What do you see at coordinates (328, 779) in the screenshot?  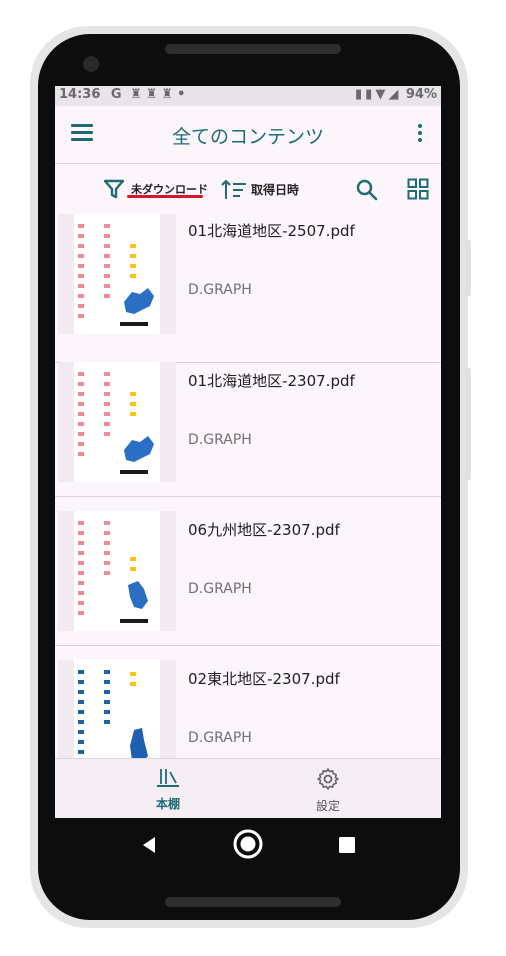 I see `gear-icon` at bounding box center [328, 779].